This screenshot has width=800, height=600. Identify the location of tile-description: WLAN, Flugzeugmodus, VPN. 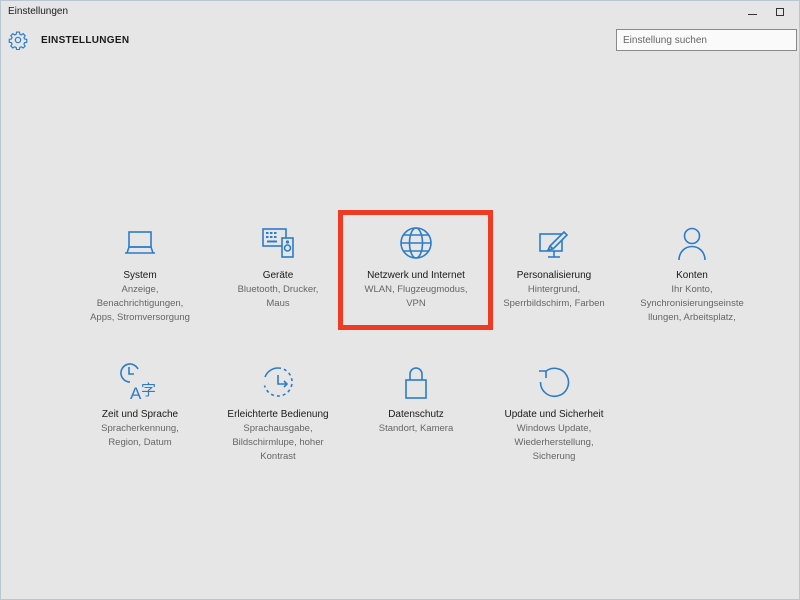
(416, 296).